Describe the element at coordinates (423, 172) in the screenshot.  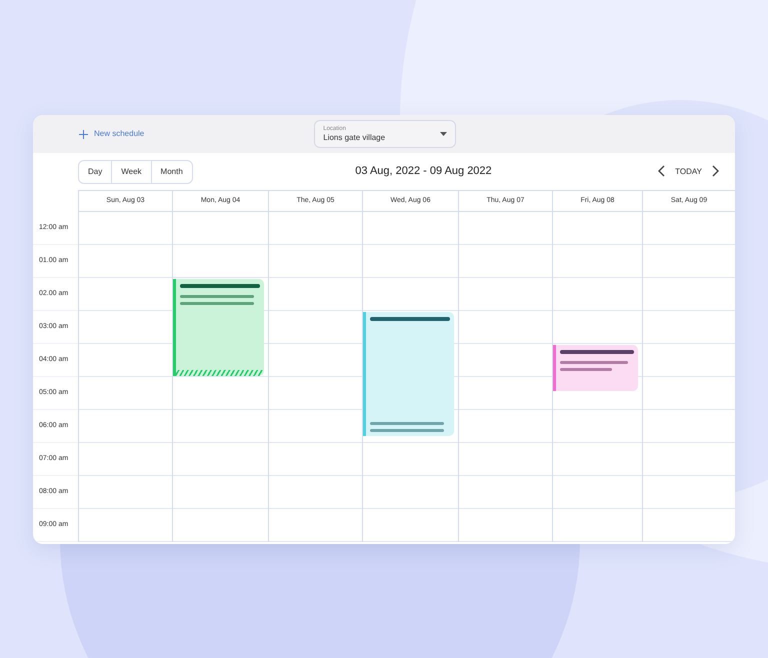
I see `date-range-title: 03 Aug, 2022 - 09 Aug 2022` at that location.